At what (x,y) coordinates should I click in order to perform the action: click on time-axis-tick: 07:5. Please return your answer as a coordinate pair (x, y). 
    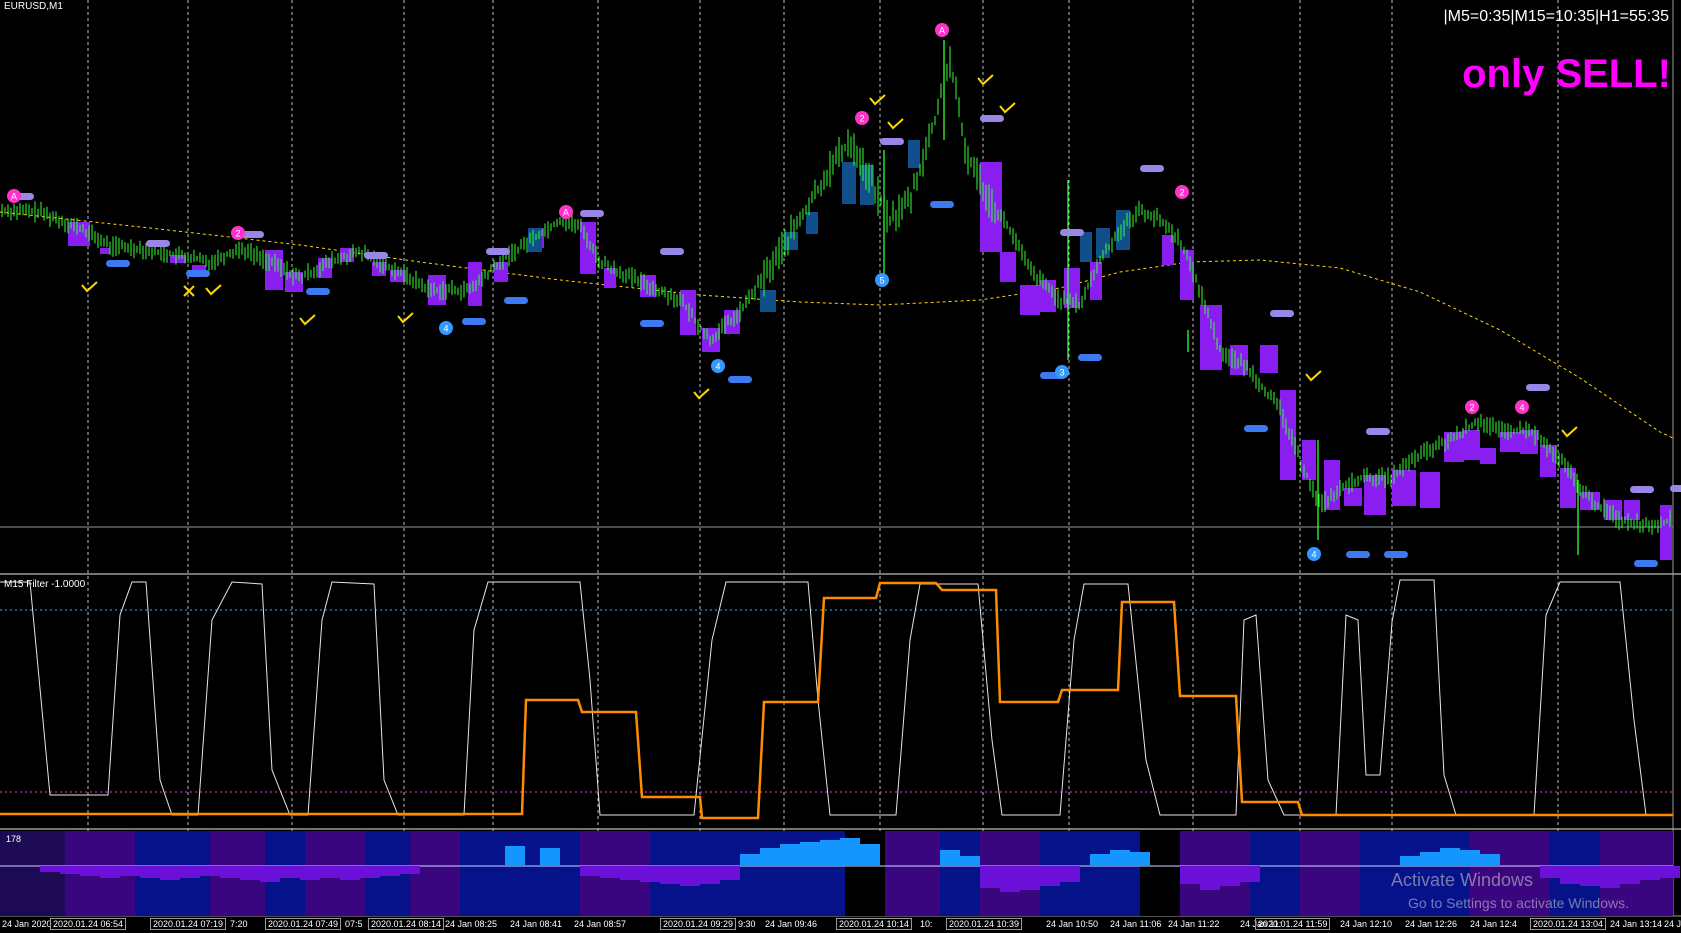
    Looking at the image, I should click on (354, 924).